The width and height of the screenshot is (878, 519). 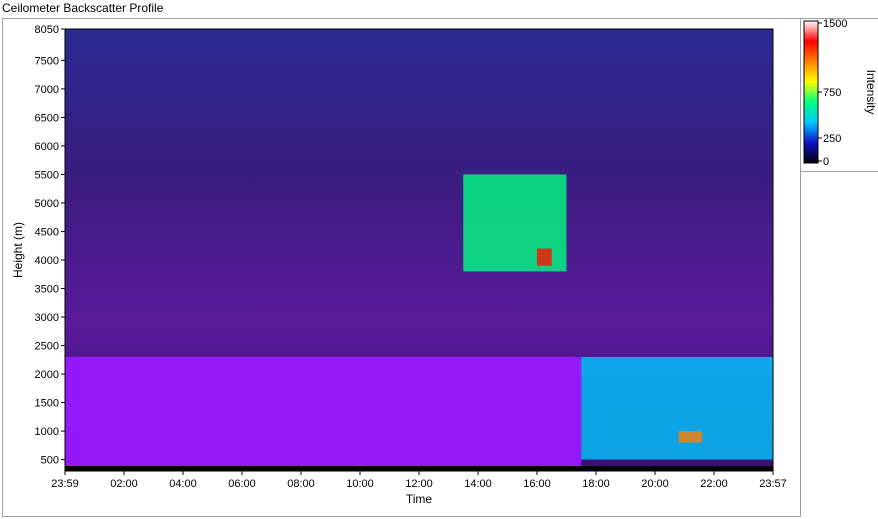 I want to click on x-tick-label: 18:00, so click(x=596, y=484).